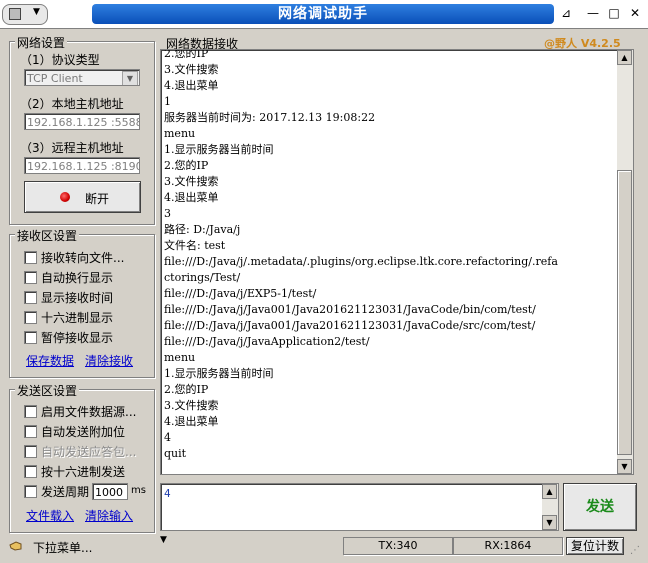  I want to click on disconnect-label: 断开, so click(97, 199).